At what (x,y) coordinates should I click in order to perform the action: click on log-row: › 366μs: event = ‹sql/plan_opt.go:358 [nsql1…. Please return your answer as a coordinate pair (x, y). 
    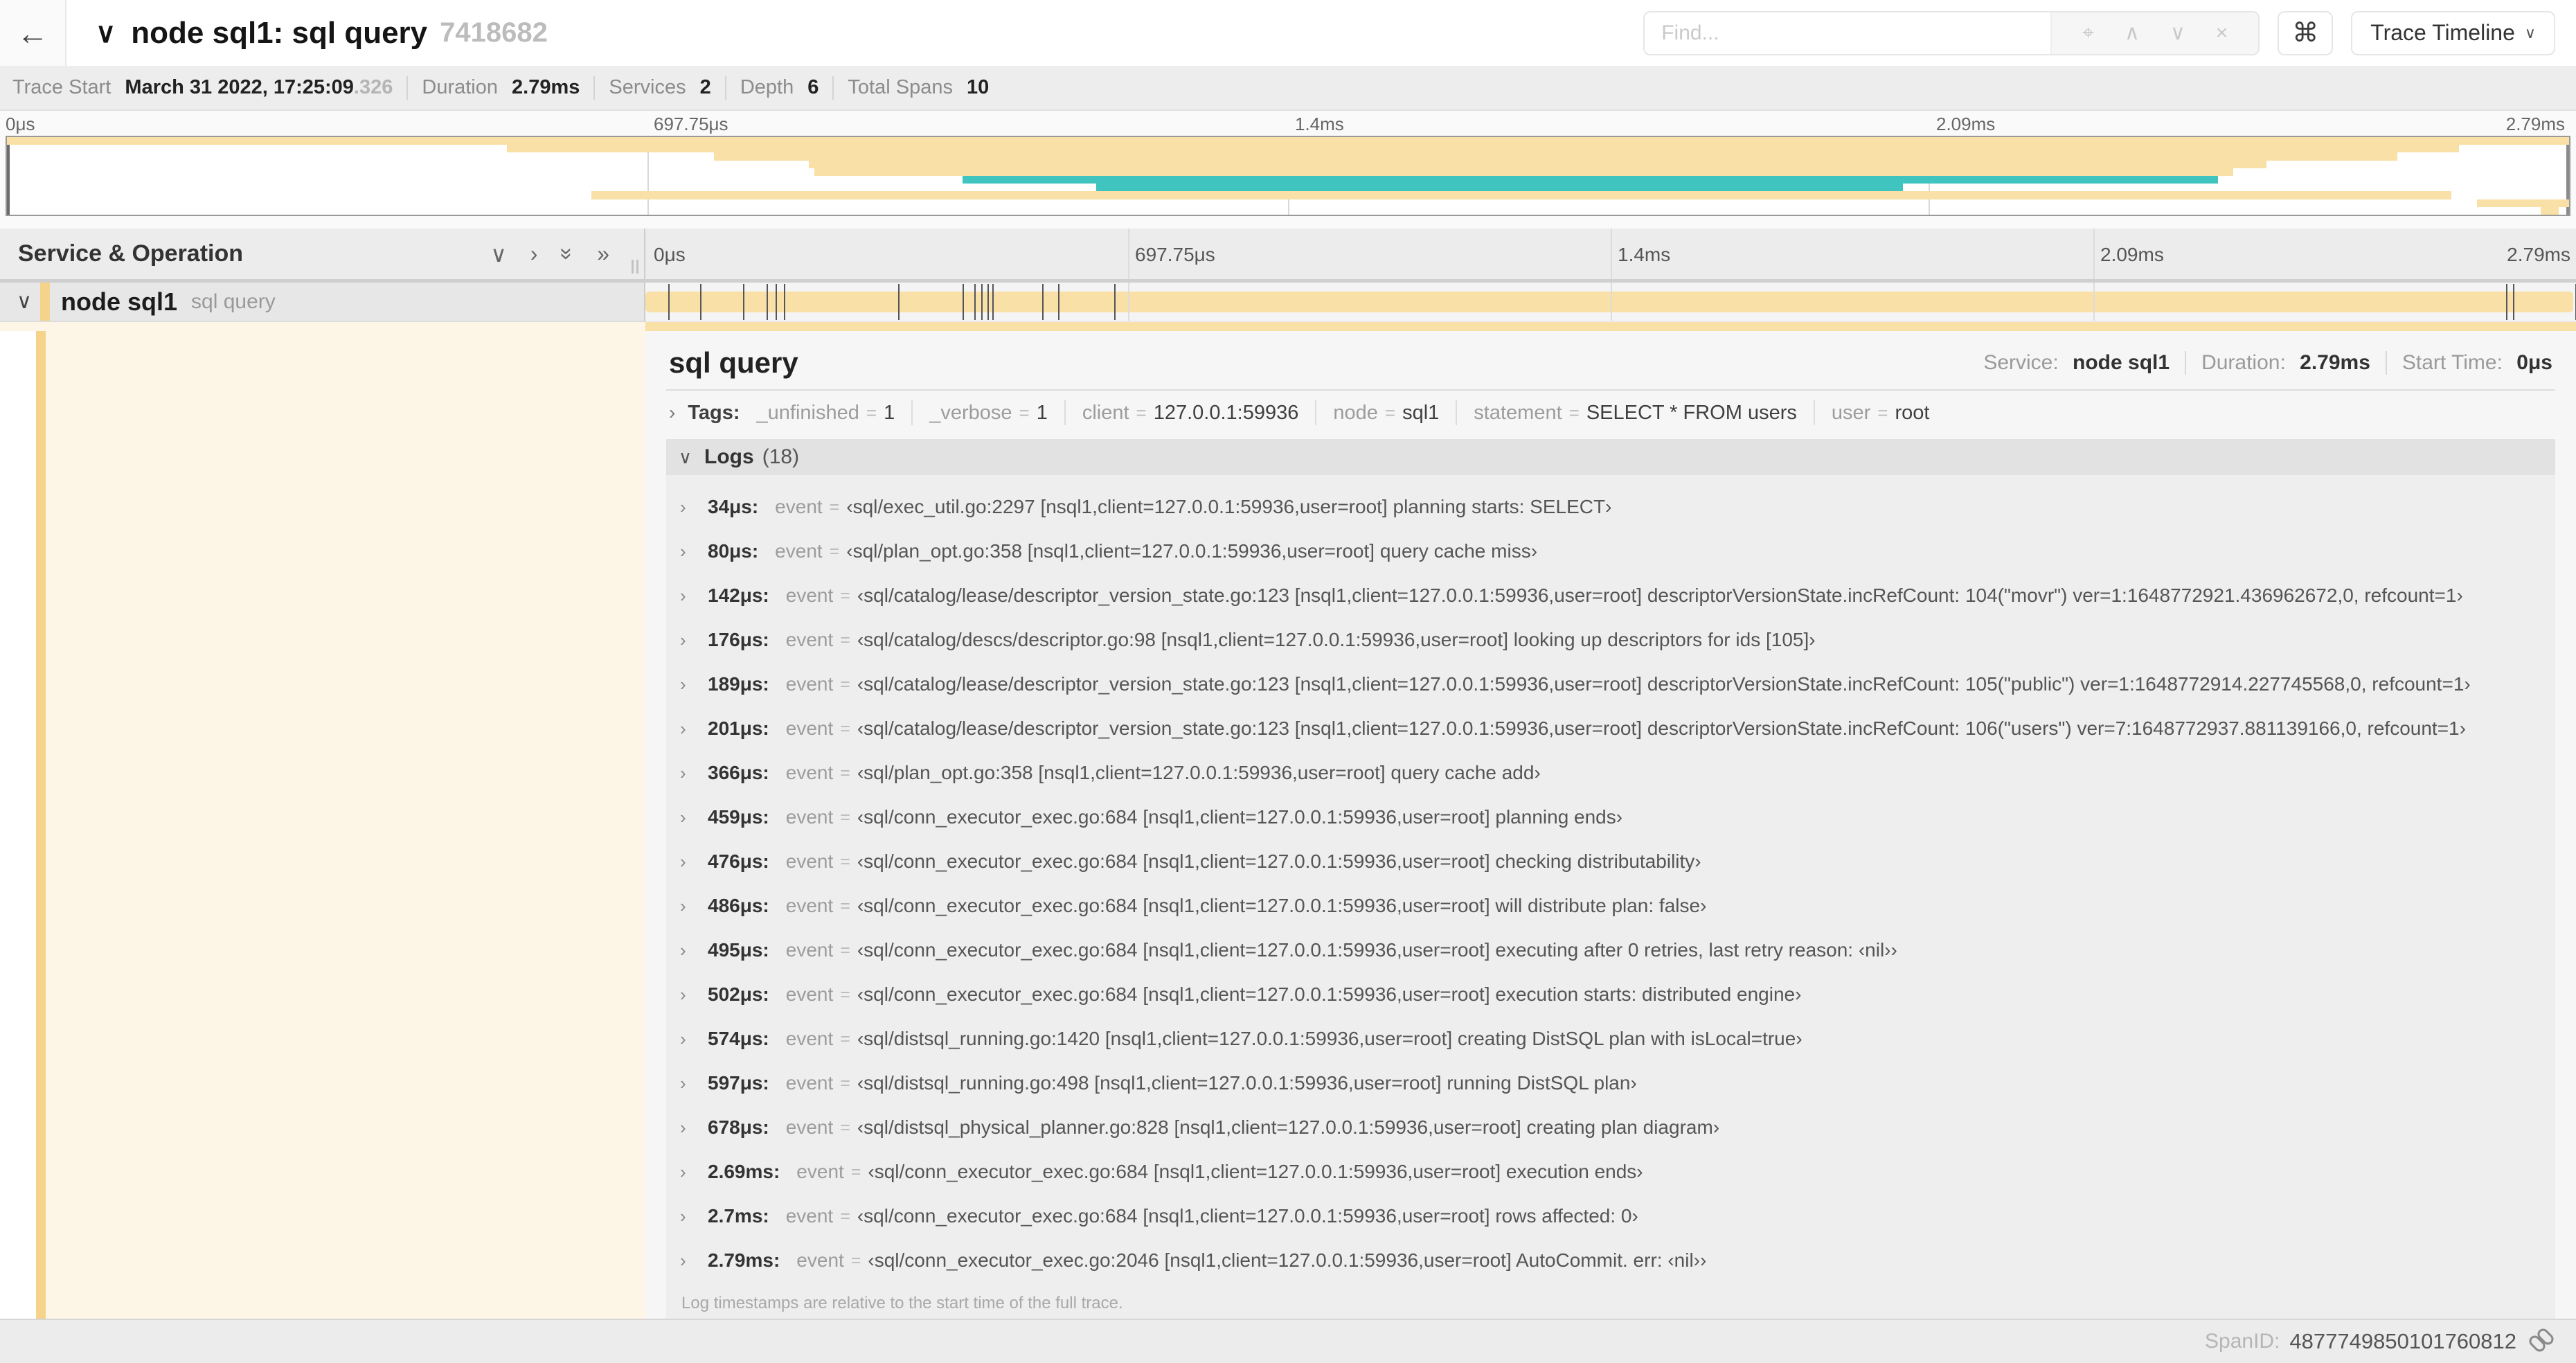
    Looking at the image, I should click on (1611, 773).